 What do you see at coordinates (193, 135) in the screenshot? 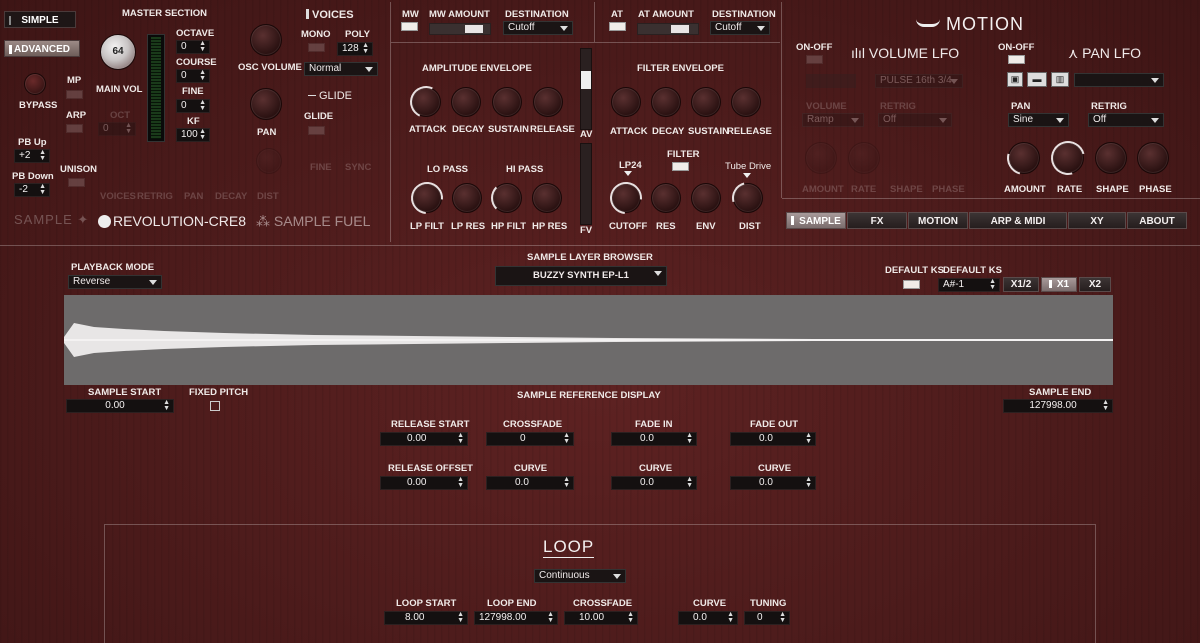
I see `kf-field: 100 ▲ ▼` at bounding box center [193, 135].